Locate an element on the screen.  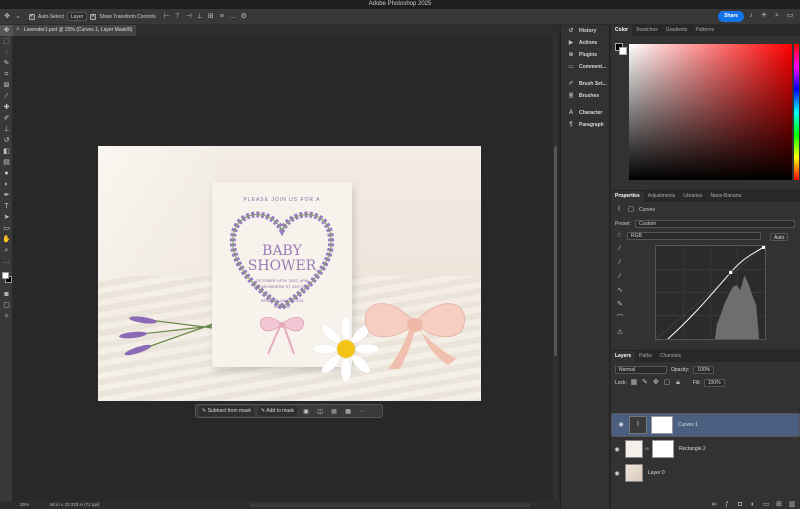
share-button: Share is located at coordinates (731, 16).